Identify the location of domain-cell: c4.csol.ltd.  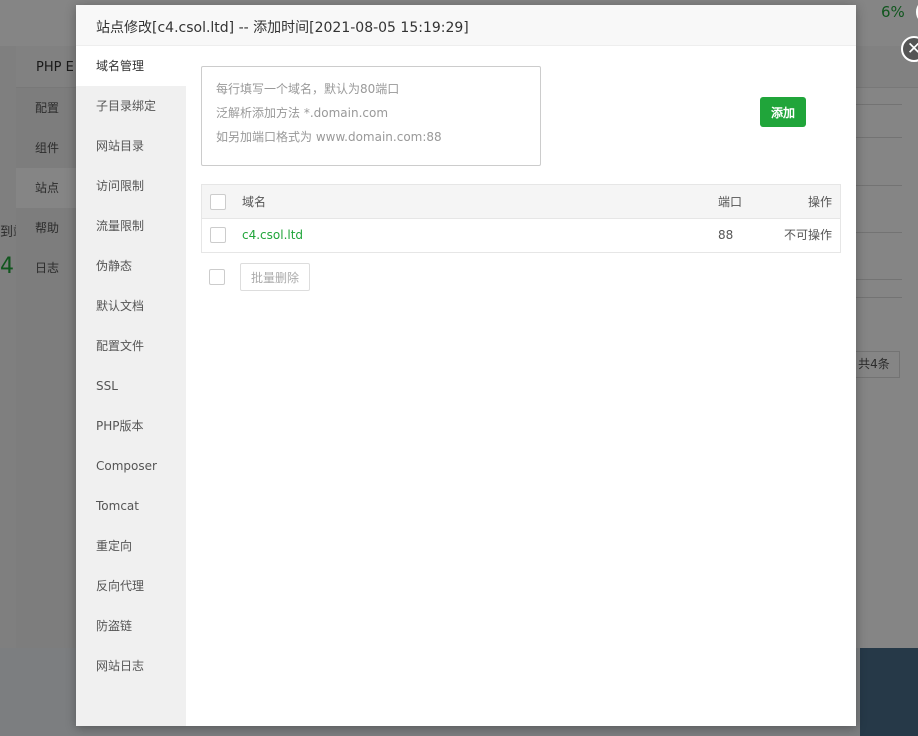
(272, 235).